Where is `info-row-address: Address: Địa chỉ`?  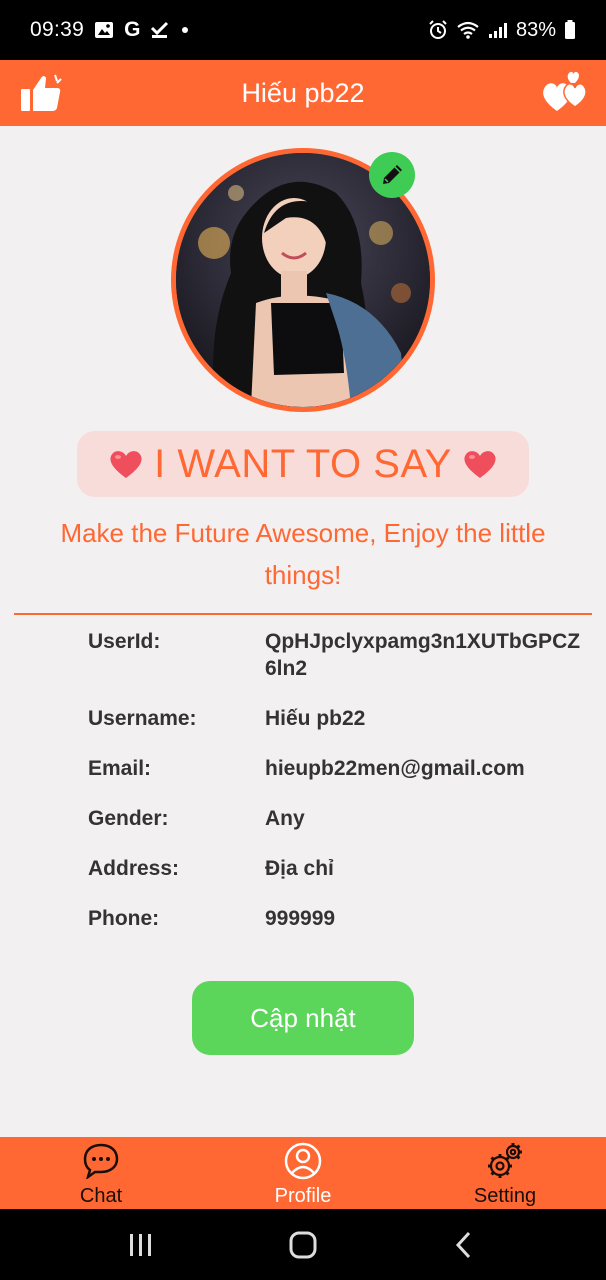 info-row-address: Address: Địa chỉ is located at coordinates (338, 868).